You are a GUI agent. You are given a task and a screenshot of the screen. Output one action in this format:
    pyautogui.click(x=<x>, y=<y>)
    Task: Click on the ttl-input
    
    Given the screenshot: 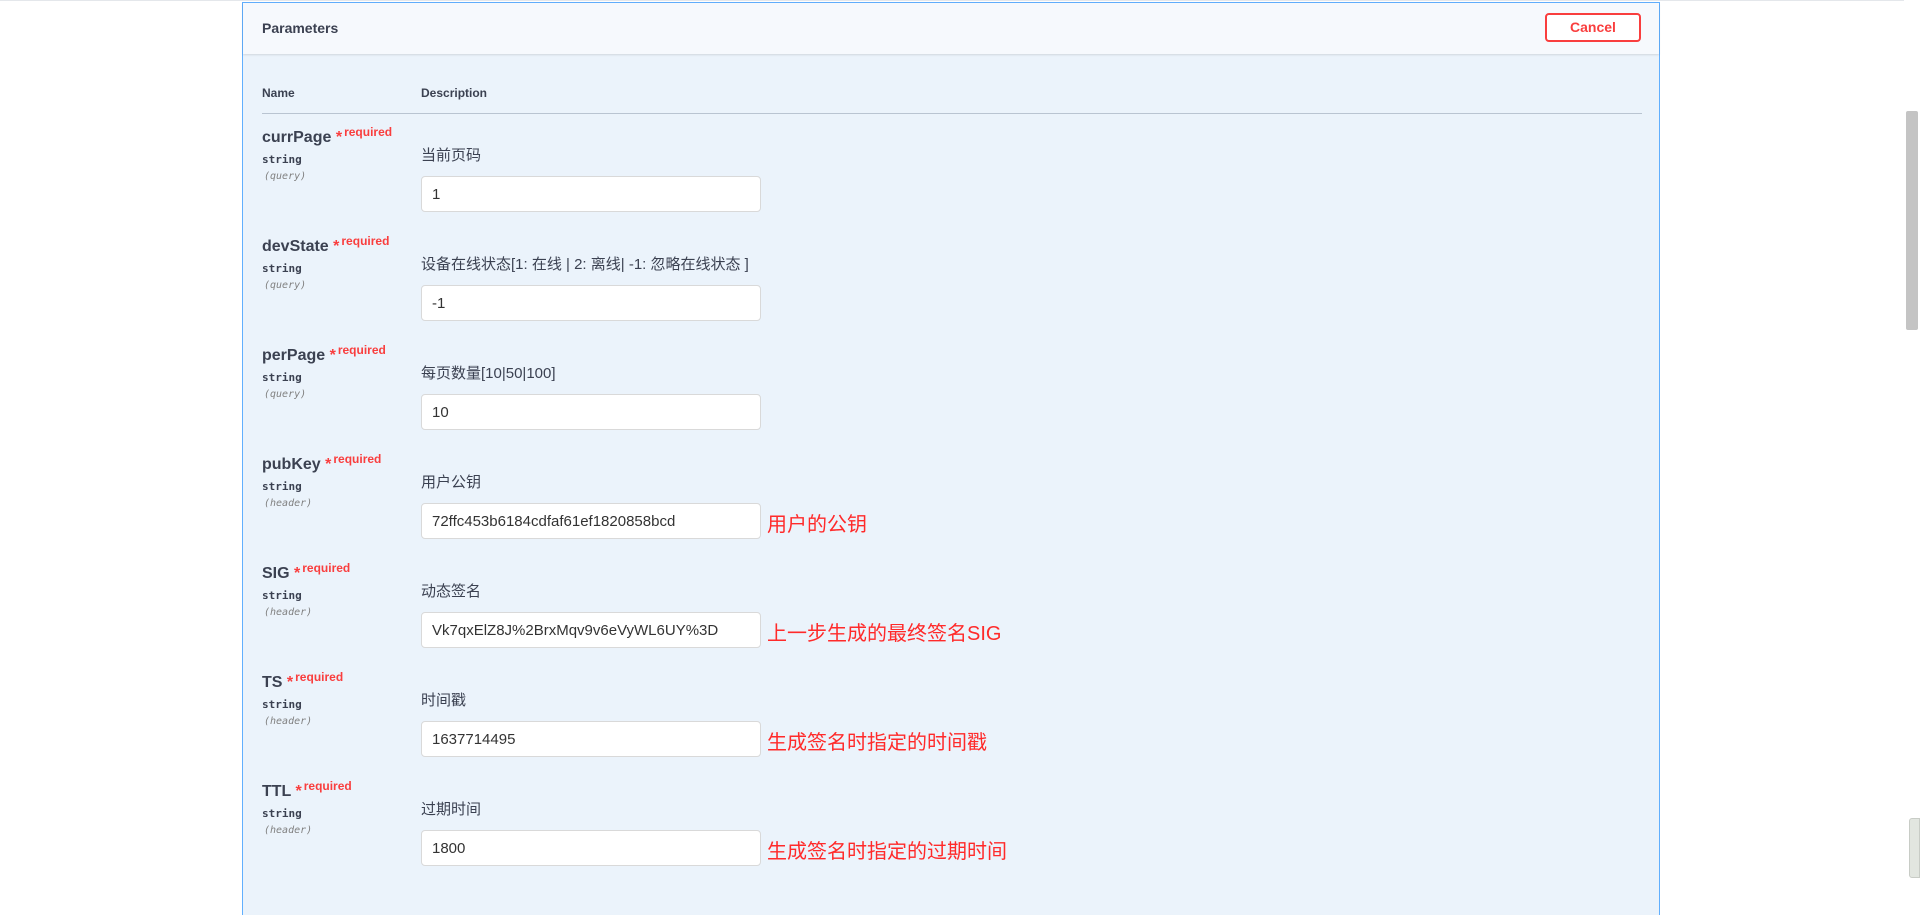 What is the action you would take?
    pyautogui.click(x=591, y=848)
    